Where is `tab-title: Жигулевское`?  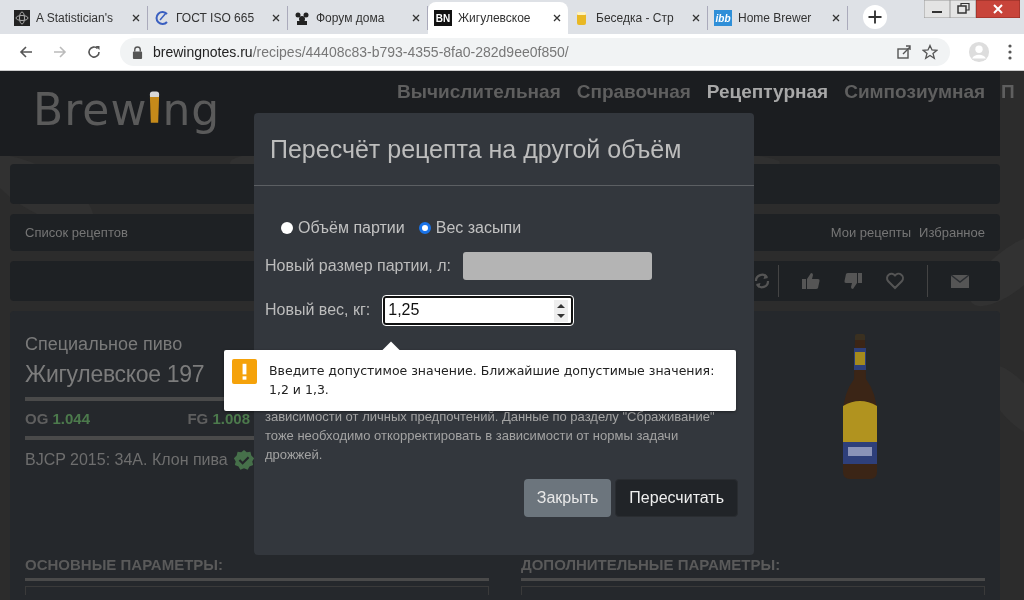
tab-title: Жигулевское is located at coordinates (494, 18).